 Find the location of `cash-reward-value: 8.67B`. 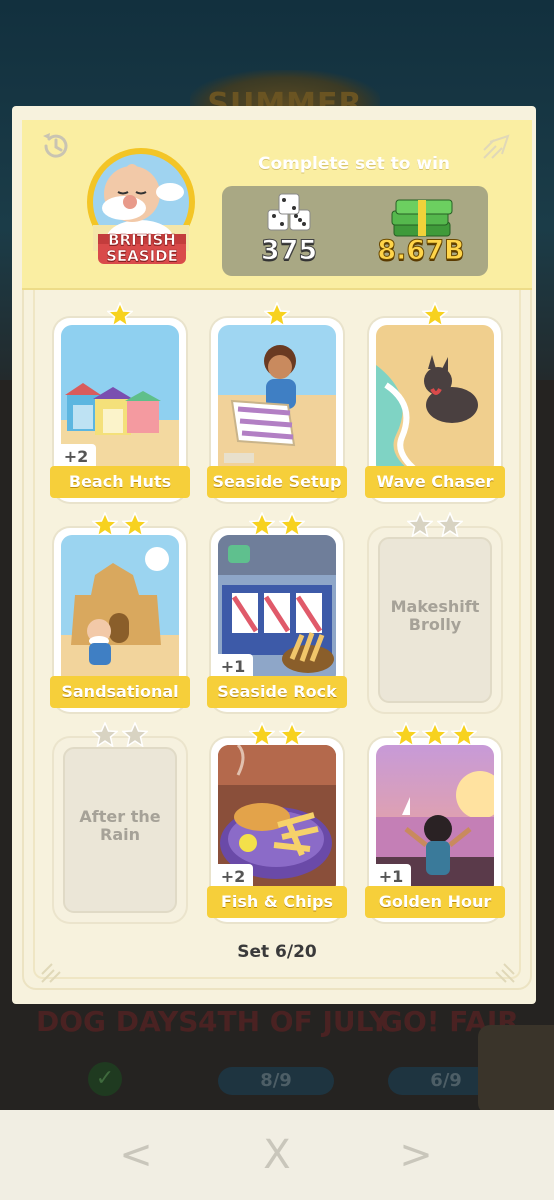

cash-reward-value: 8.67B is located at coordinates (421, 251).